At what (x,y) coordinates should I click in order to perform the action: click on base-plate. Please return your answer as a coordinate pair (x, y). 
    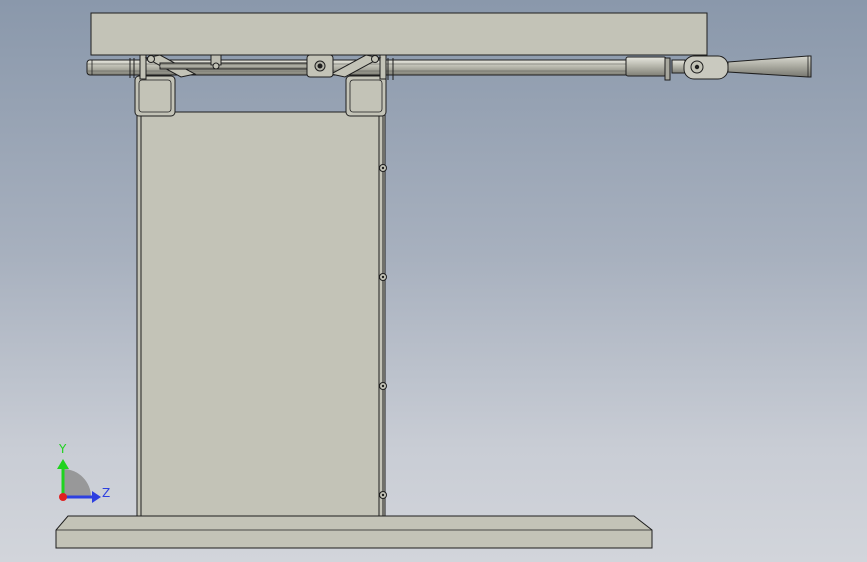
    Looking at the image, I should click on (354, 532).